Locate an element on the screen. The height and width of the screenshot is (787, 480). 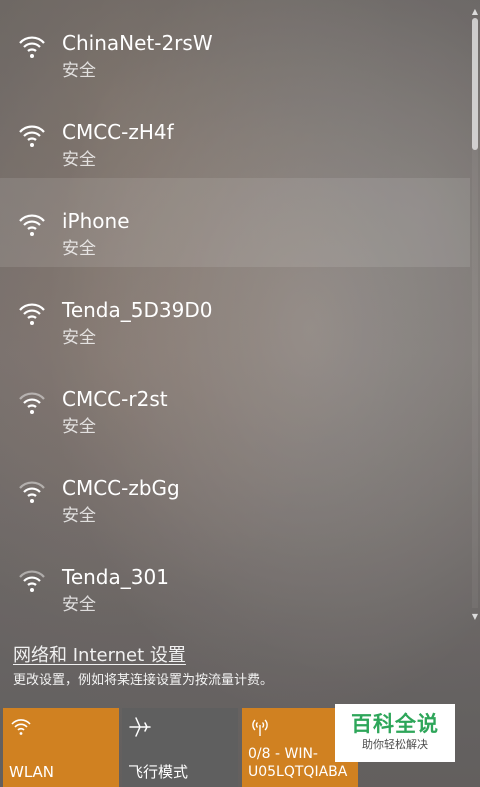
mobile-hotspot-icon is located at coordinates (260, 727).